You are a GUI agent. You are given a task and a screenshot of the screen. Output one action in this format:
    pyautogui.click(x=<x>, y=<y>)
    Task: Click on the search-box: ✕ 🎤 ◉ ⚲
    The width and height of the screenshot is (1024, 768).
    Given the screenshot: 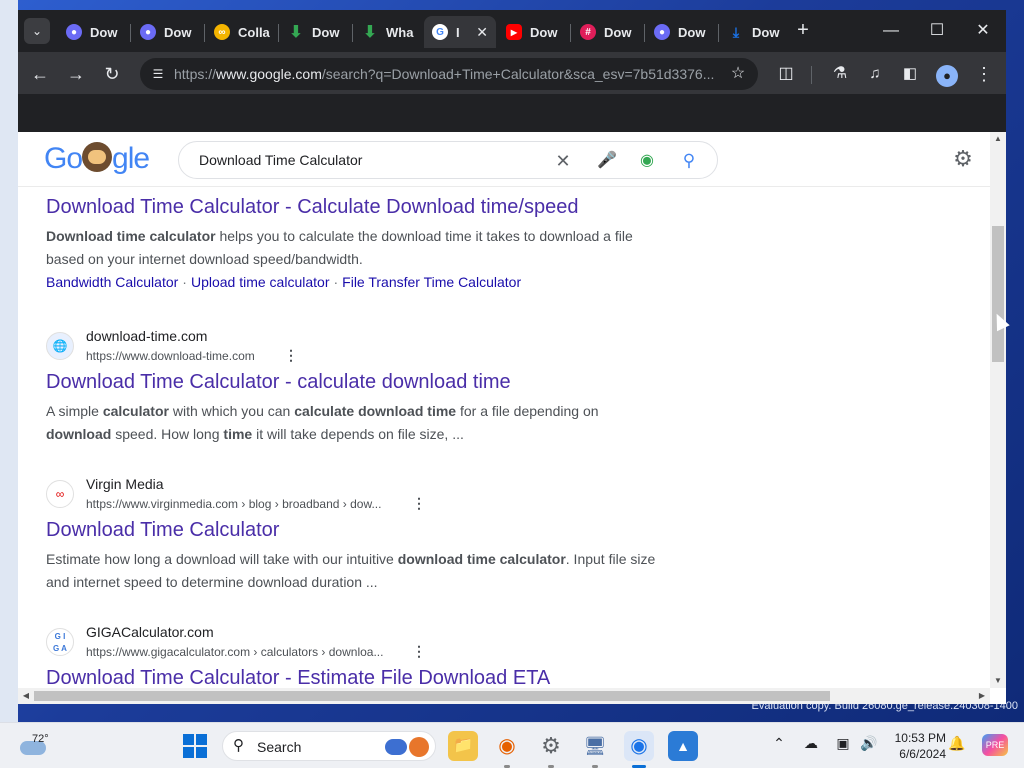 What is the action you would take?
    pyautogui.click(x=448, y=160)
    